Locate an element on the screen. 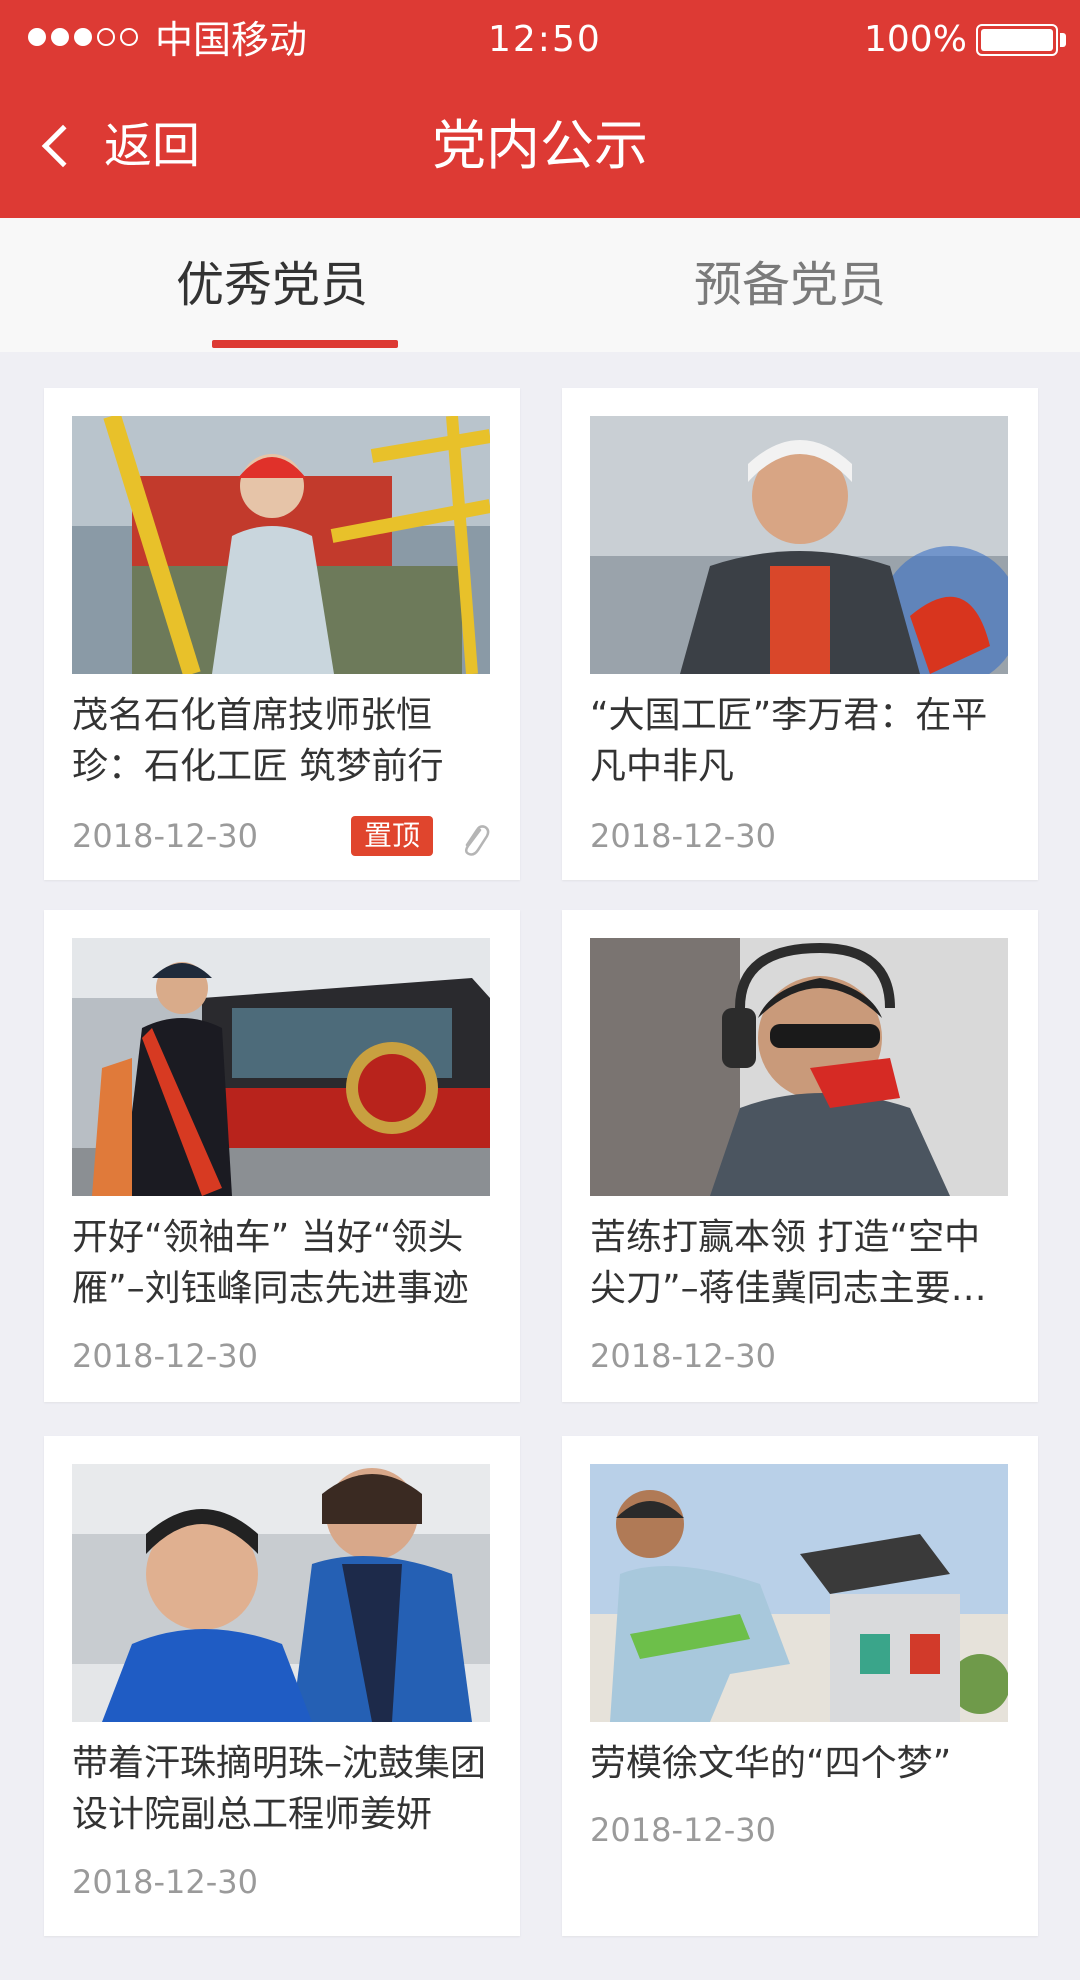 This screenshot has height=1980, width=1080. article-card: 开好“领袖车” 当好“领头雁”–刘钰峰同志先进事迹 2018-12-30 is located at coordinates (282, 1156).